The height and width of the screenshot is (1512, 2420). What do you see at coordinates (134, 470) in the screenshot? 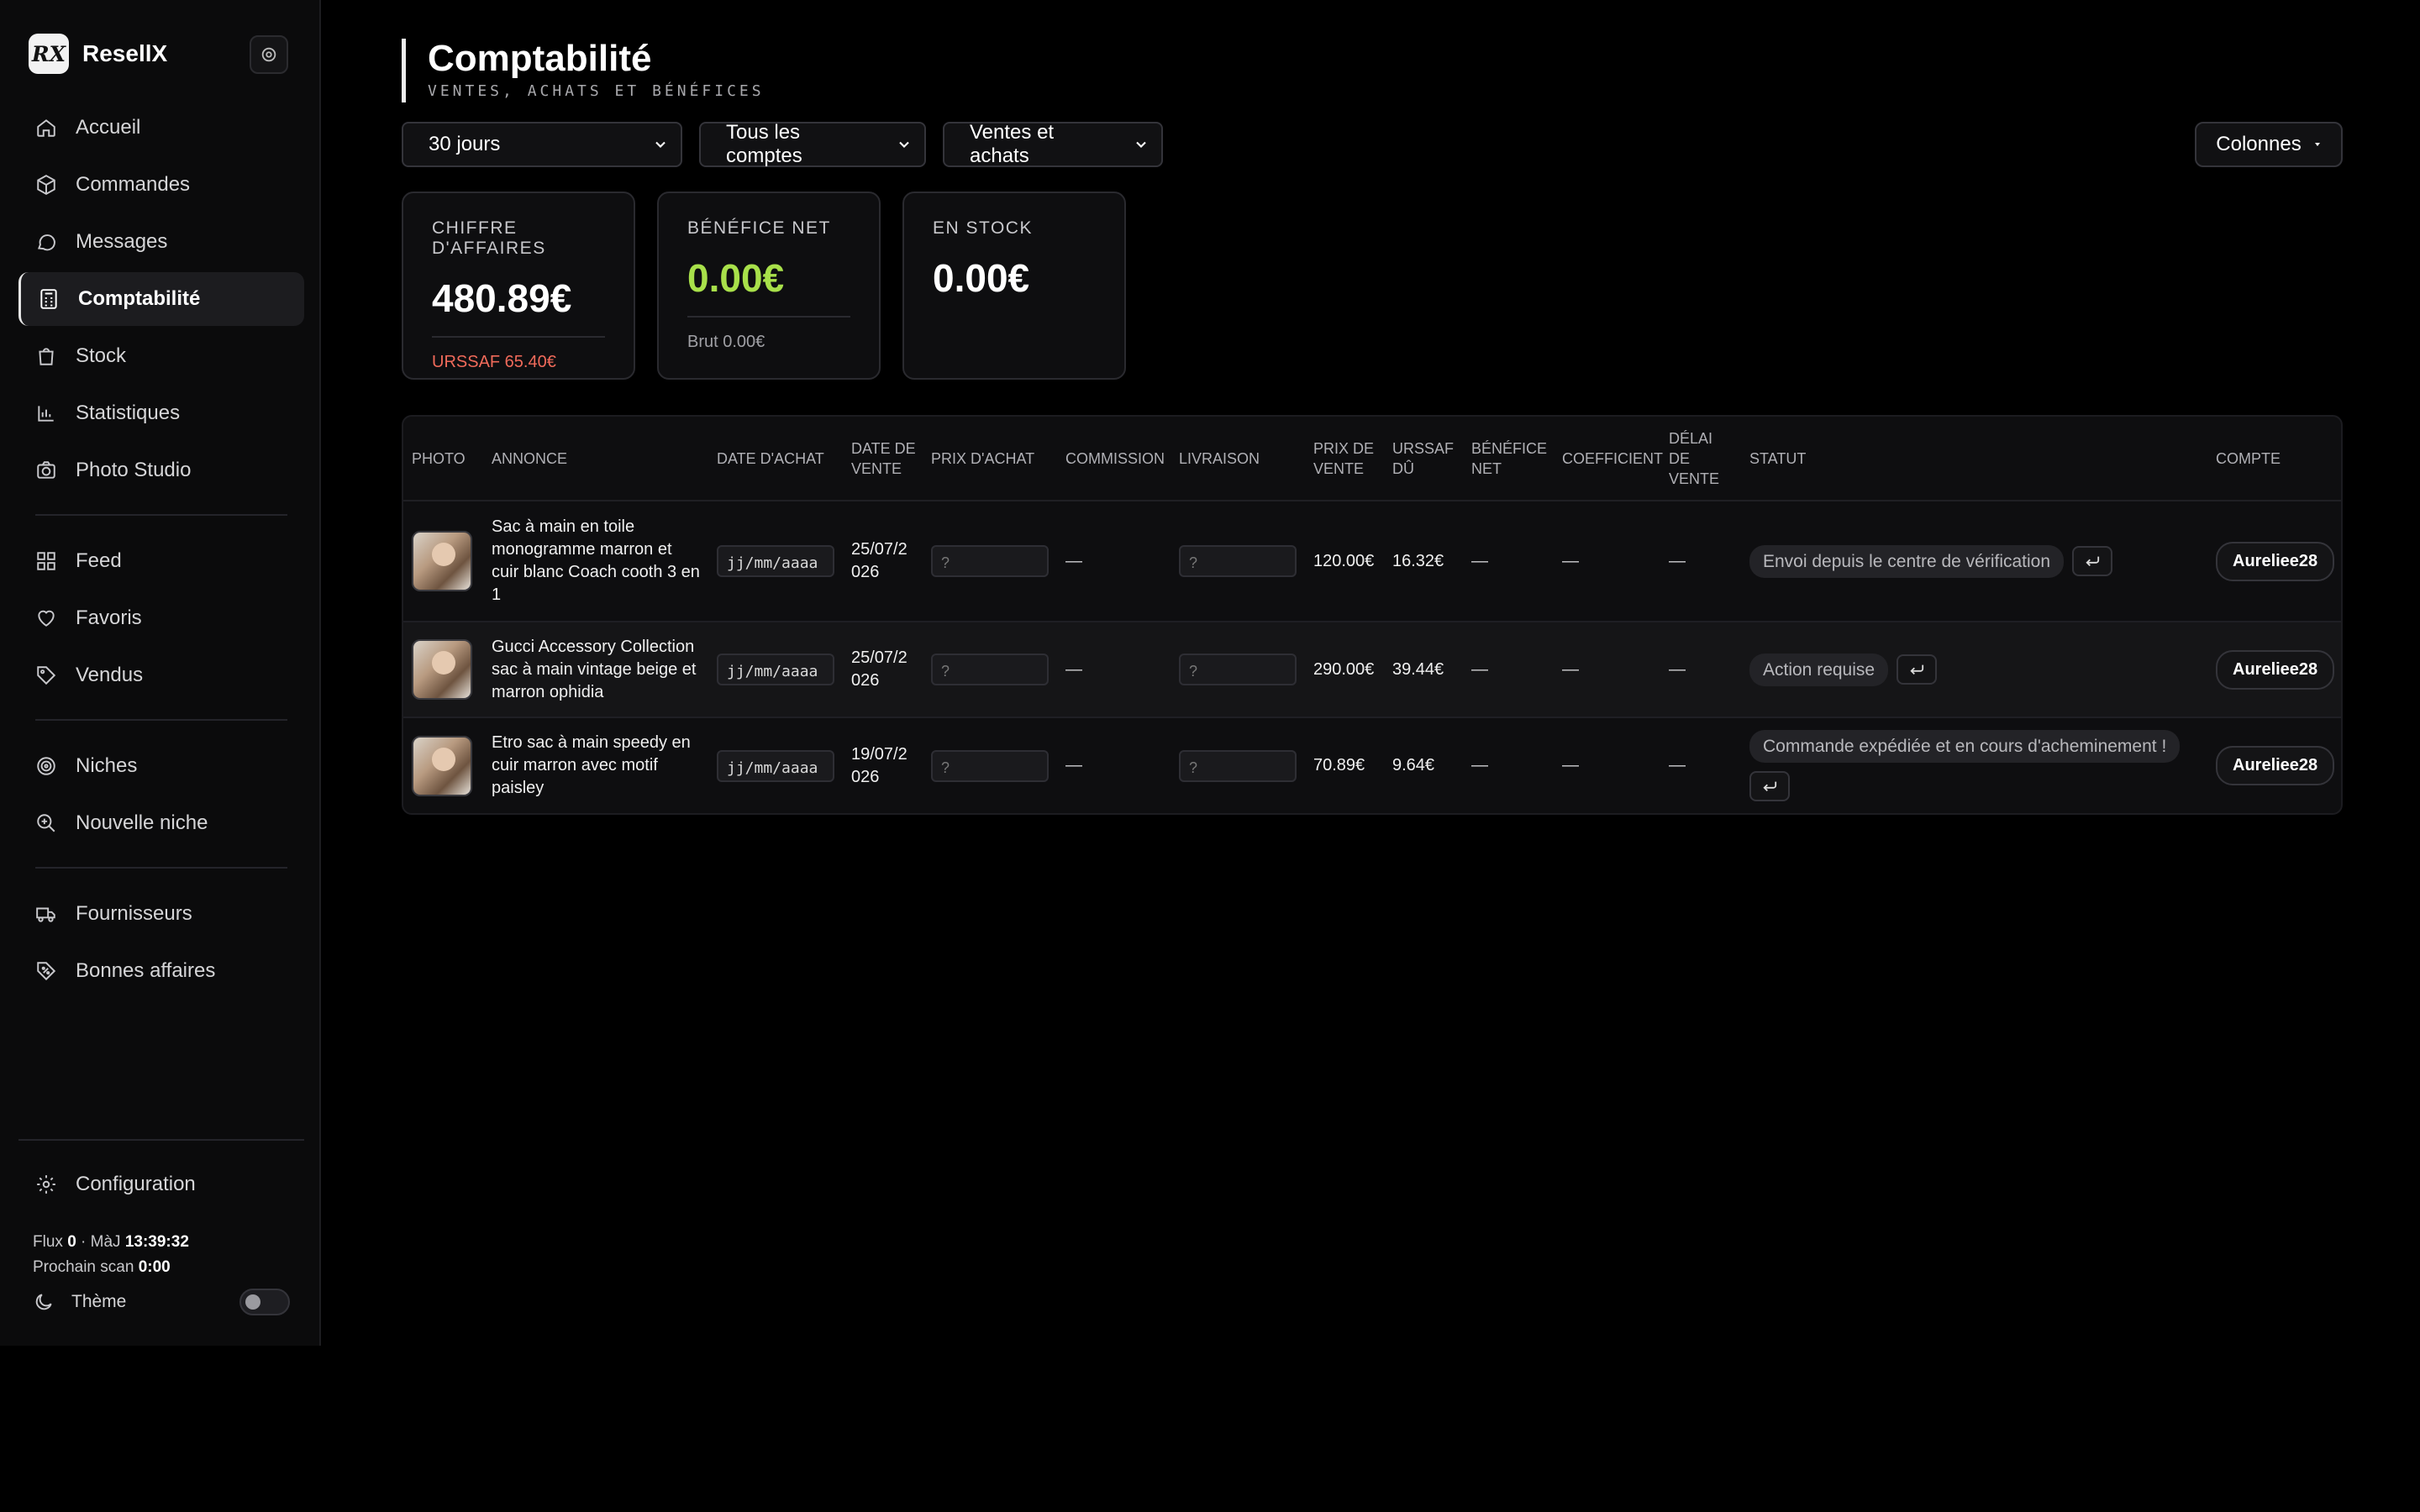
I see `sidebar-item-label: Photo Studio` at bounding box center [134, 470].